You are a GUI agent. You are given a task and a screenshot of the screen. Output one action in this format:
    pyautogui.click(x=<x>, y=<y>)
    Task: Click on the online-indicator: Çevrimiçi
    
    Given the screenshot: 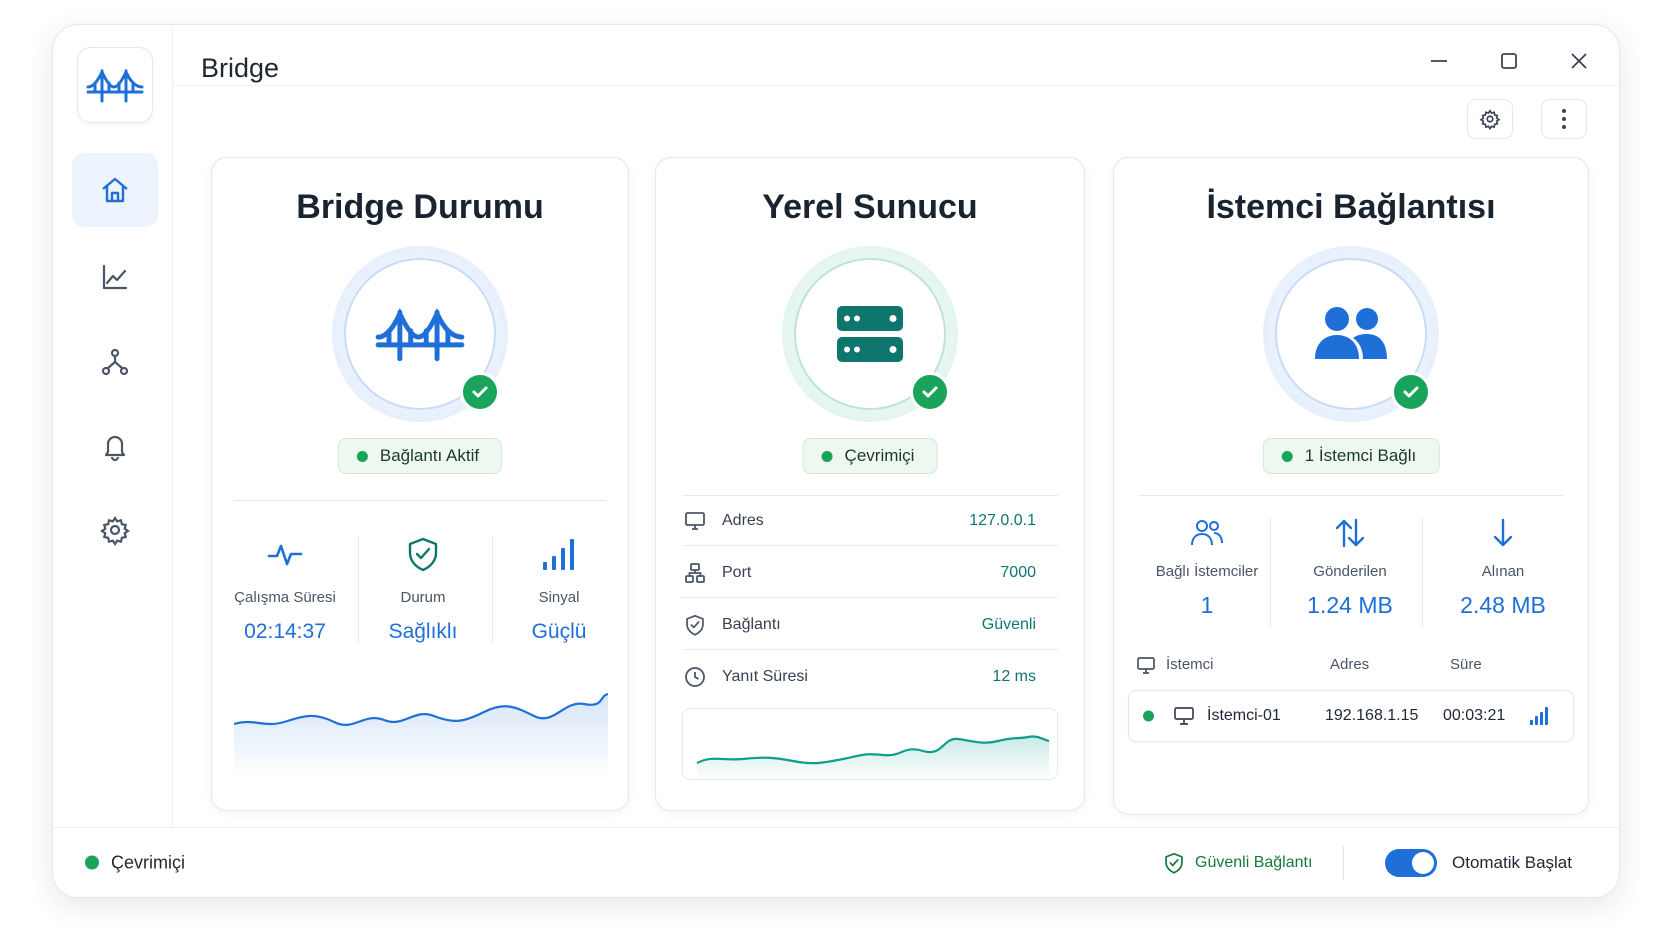 What is the action you would take?
    pyautogui.click(x=135, y=862)
    